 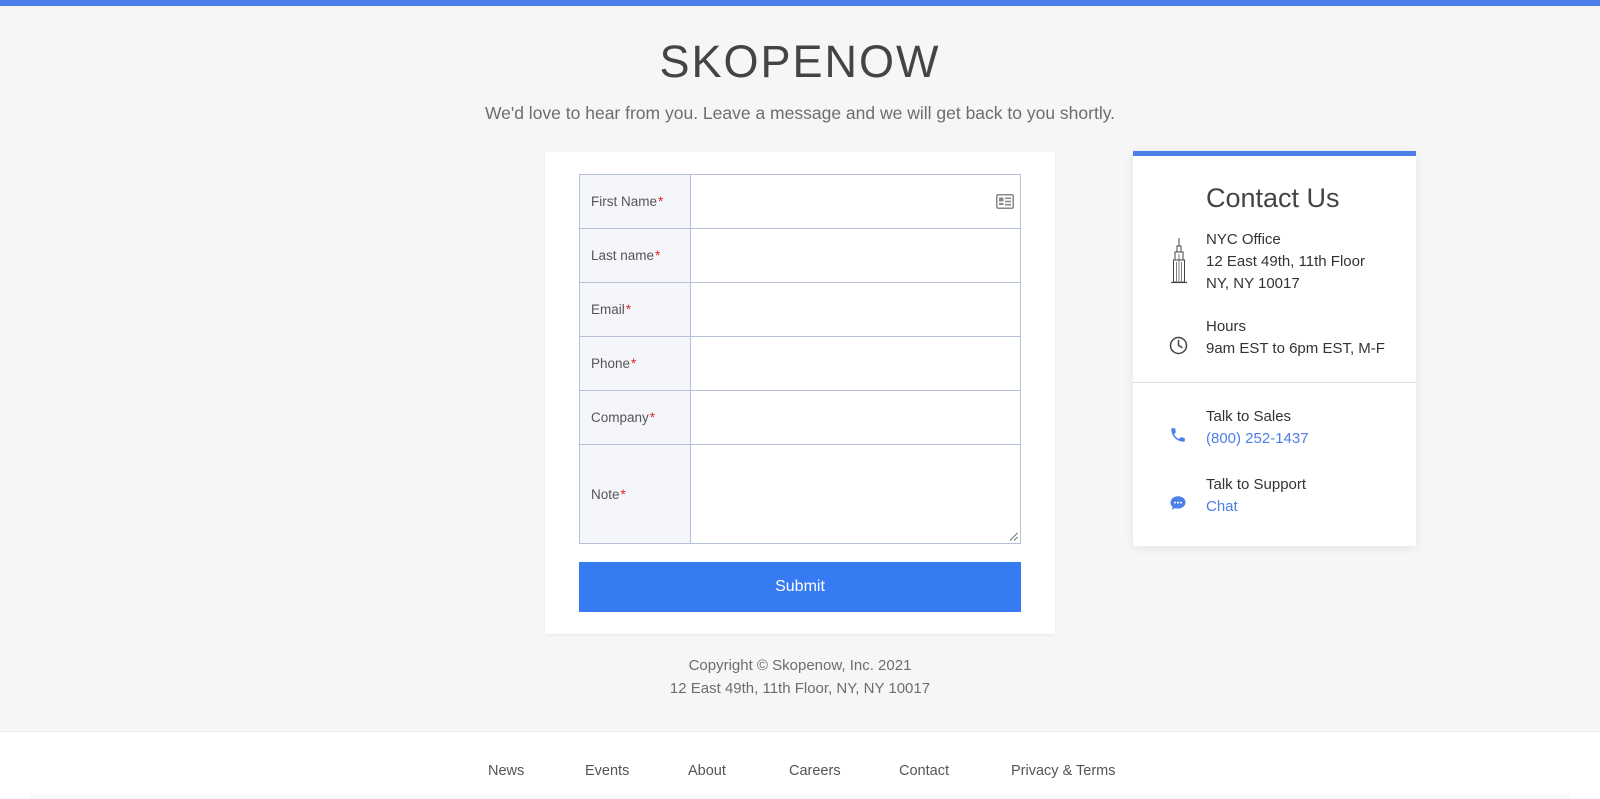 I want to click on copyright-line: Copyright © Skopenow, Inc. 2021, so click(x=800, y=665).